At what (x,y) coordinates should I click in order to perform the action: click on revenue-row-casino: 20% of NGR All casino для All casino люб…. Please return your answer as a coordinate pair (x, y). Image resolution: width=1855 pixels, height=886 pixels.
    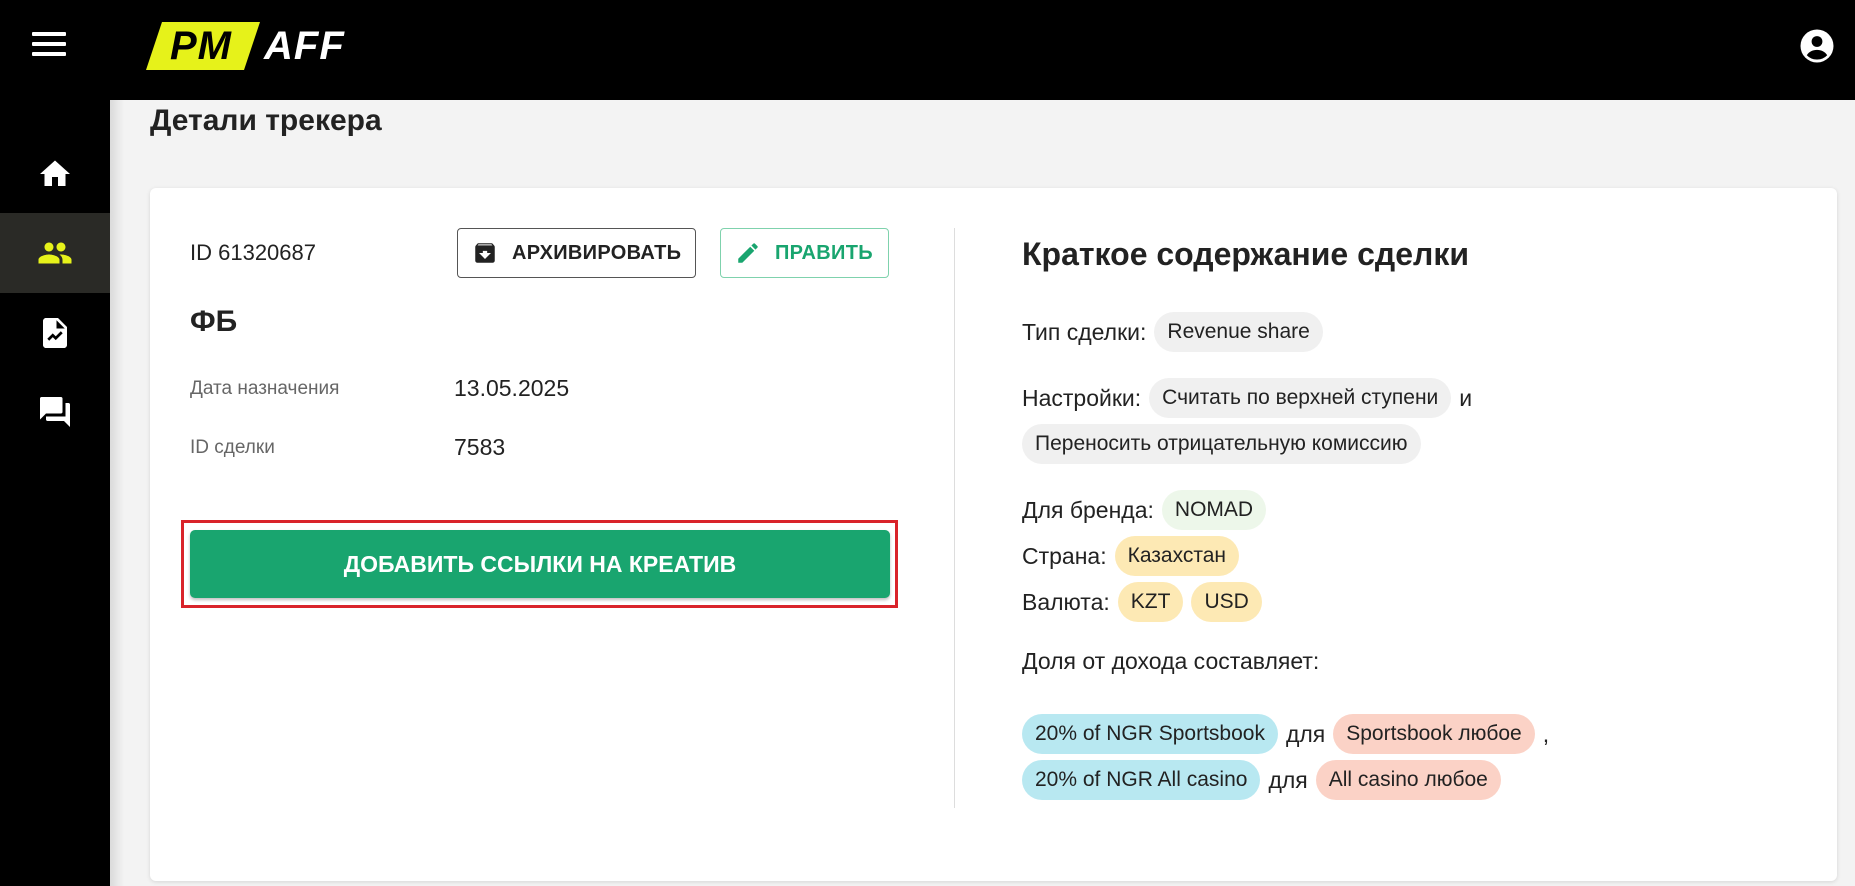
    Looking at the image, I should click on (1265, 780).